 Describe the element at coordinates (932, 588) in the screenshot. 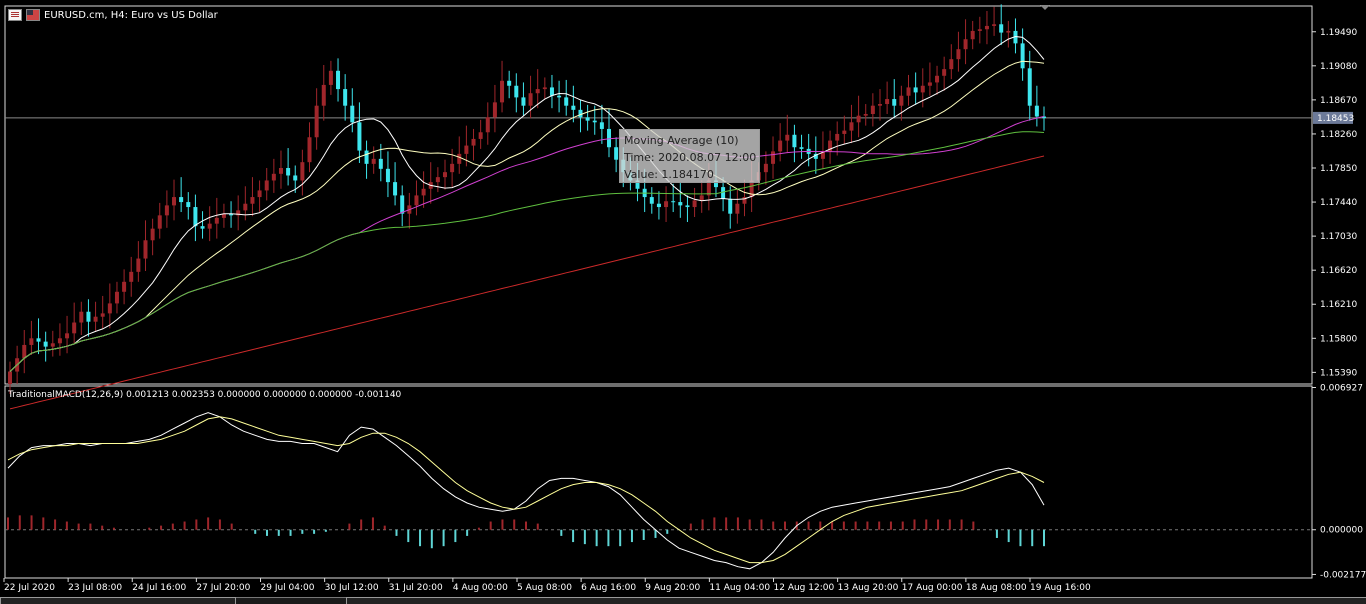

I see `time-axis-label: 17 Aug 00:00` at that location.